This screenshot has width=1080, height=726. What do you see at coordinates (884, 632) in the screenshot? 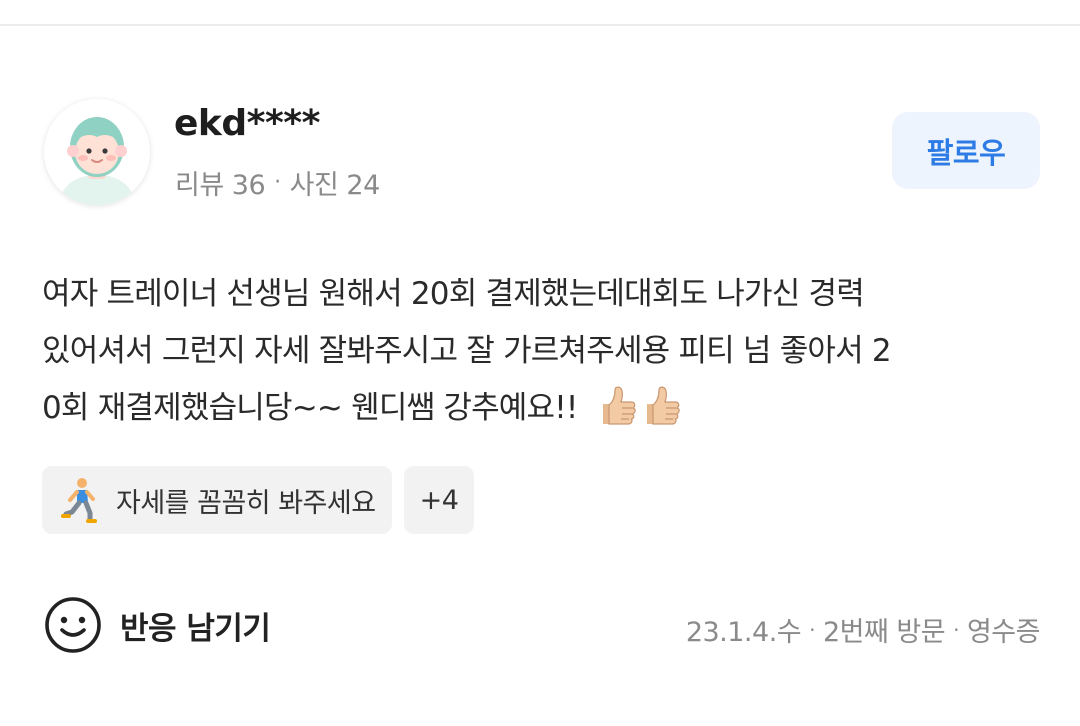
I see `visit-count: 2번째 방문` at bounding box center [884, 632].